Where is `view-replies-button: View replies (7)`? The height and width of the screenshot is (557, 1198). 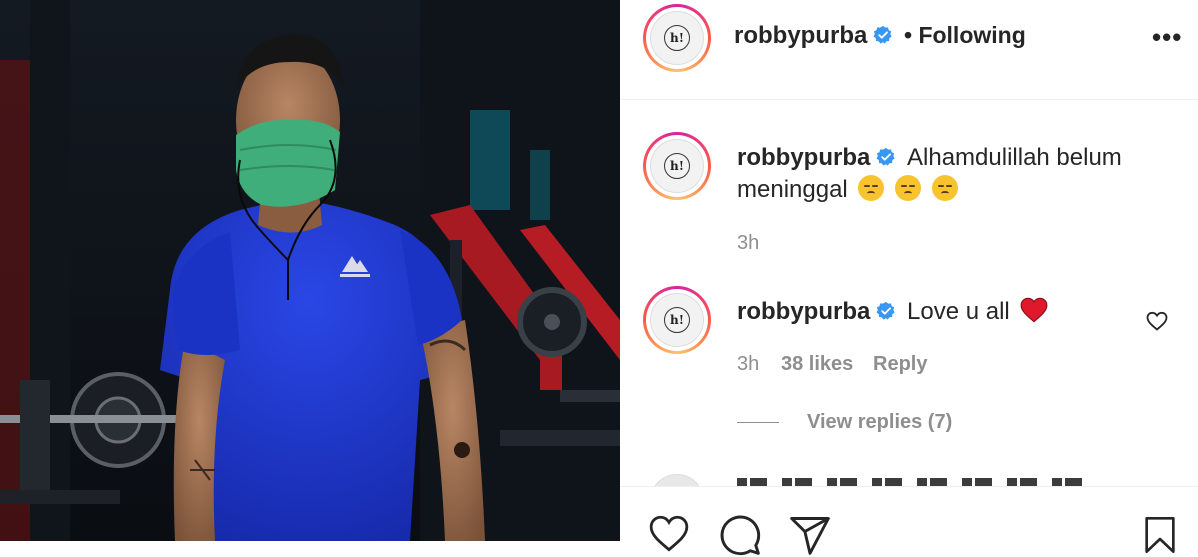
view-replies-button: View replies (7) is located at coordinates (879, 422).